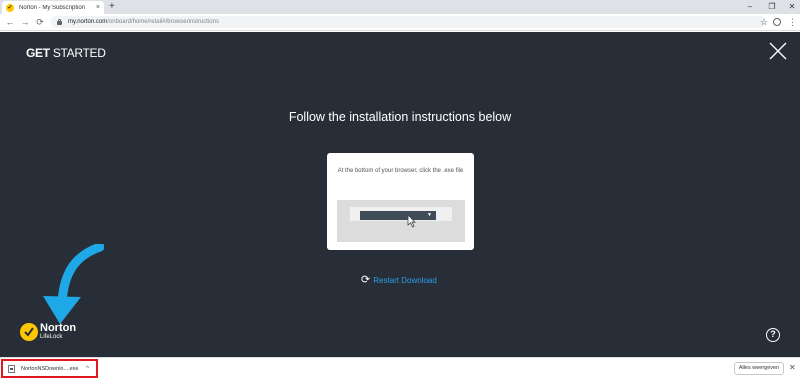  Describe the element at coordinates (112, 7) in the screenshot. I see `new-tab-button: +` at that location.